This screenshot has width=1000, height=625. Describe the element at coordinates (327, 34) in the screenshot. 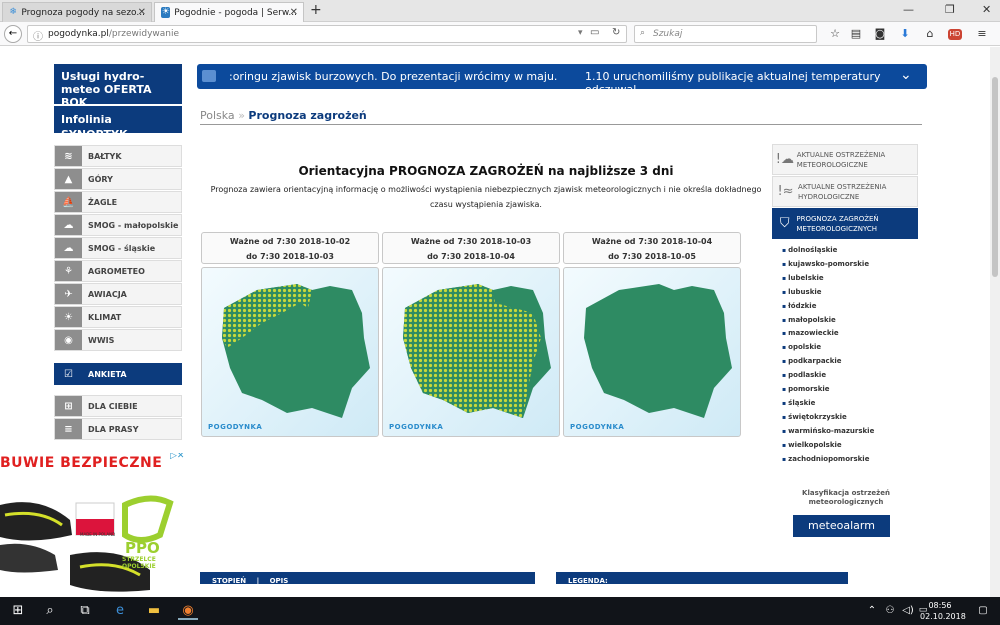

I see `url-bar: ⓘ pogodynka.pl/przewidywanie ▾ ▭ ↻` at that location.